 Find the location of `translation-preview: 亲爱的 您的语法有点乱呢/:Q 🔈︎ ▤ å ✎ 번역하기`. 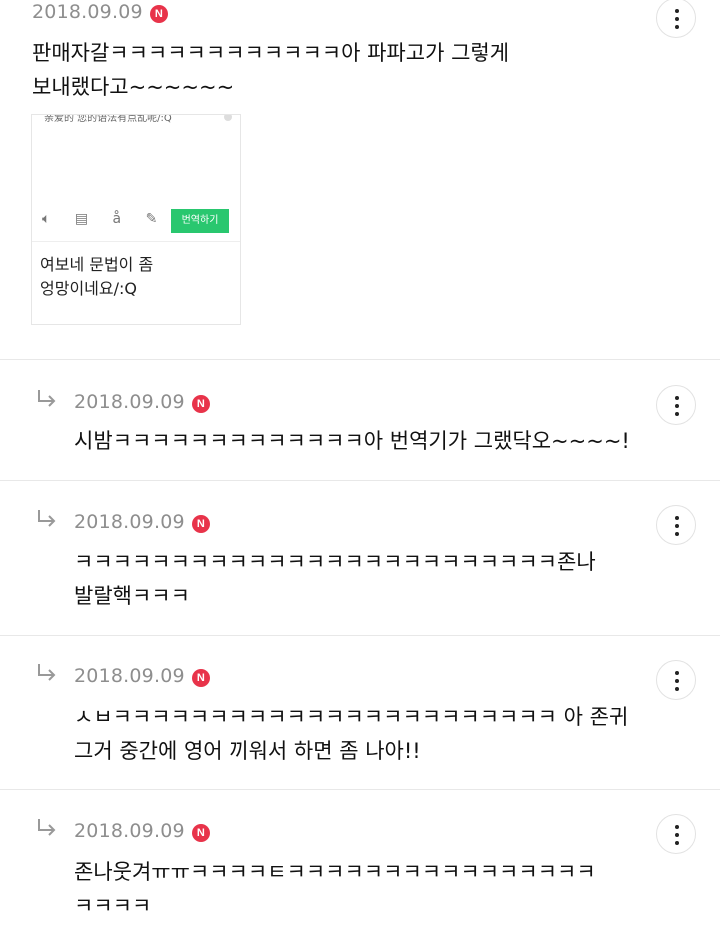

translation-preview: 亲爱的 您的语法有点乱呢/:Q 🔈︎ ▤ å ✎ 번역하기 is located at coordinates (136, 178).